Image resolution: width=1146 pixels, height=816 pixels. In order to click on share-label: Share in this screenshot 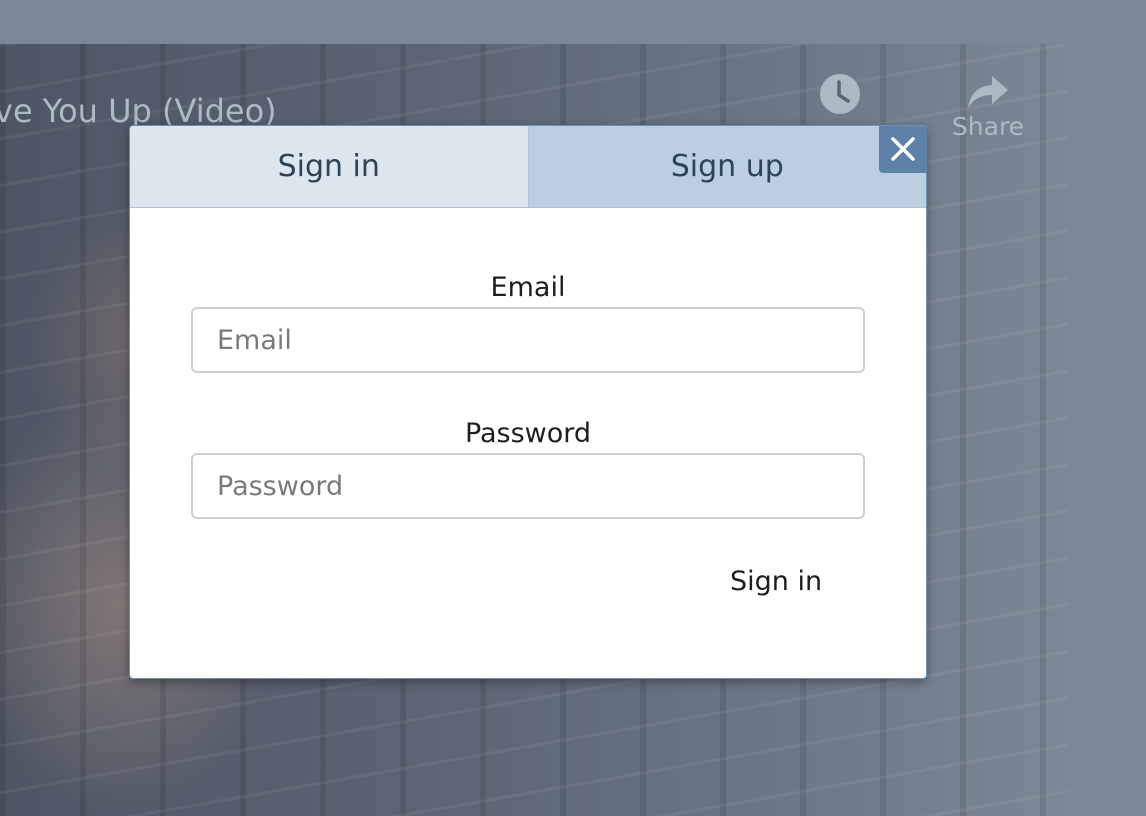, I will do `click(988, 126)`.